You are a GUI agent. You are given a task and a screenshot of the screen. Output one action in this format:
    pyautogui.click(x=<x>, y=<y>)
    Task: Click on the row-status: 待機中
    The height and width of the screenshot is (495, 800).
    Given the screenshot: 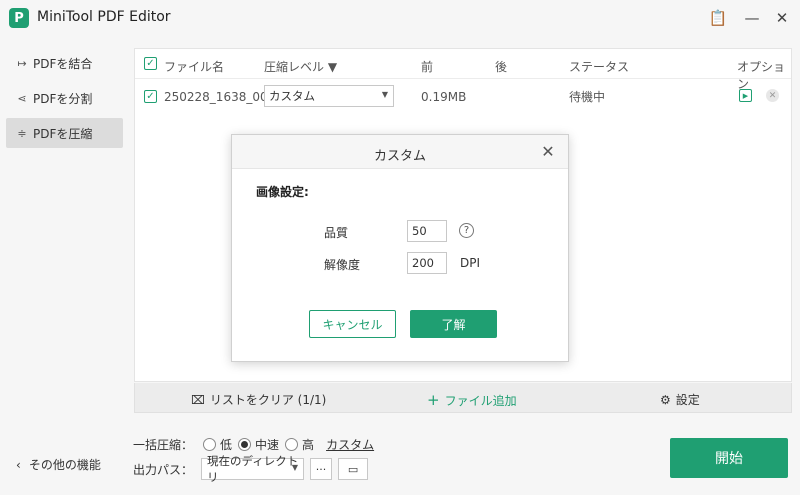 What is the action you would take?
    pyautogui.click(x=587, y=97)
    